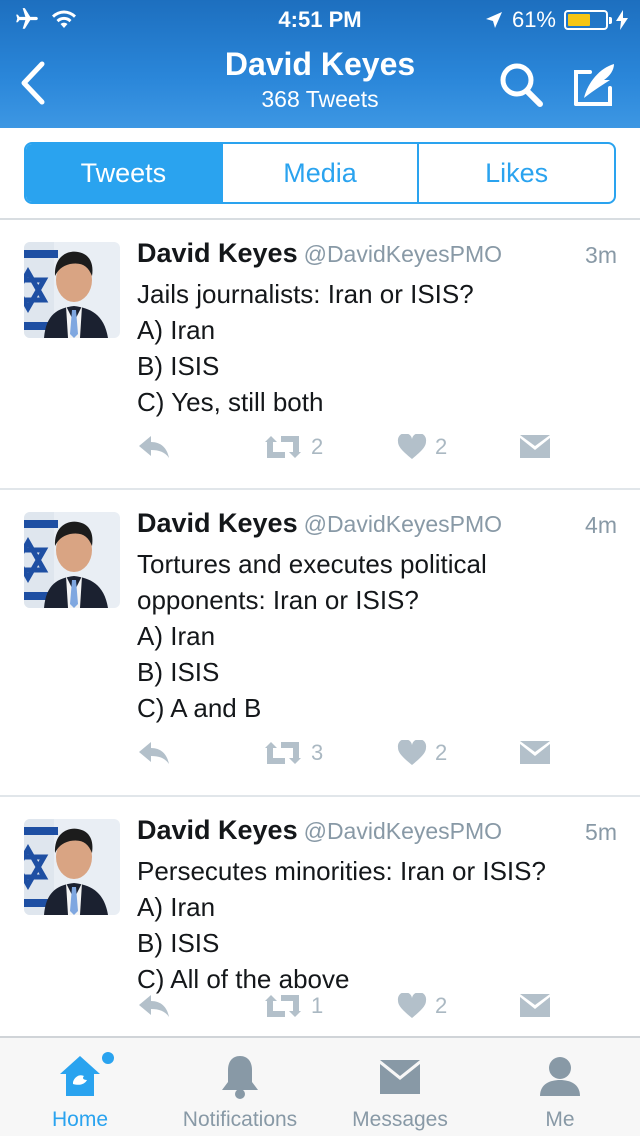  Describe the element at coordinates (312, 564) in the screenshot. I see `tweet-line: Tortures and executes political` at that location.